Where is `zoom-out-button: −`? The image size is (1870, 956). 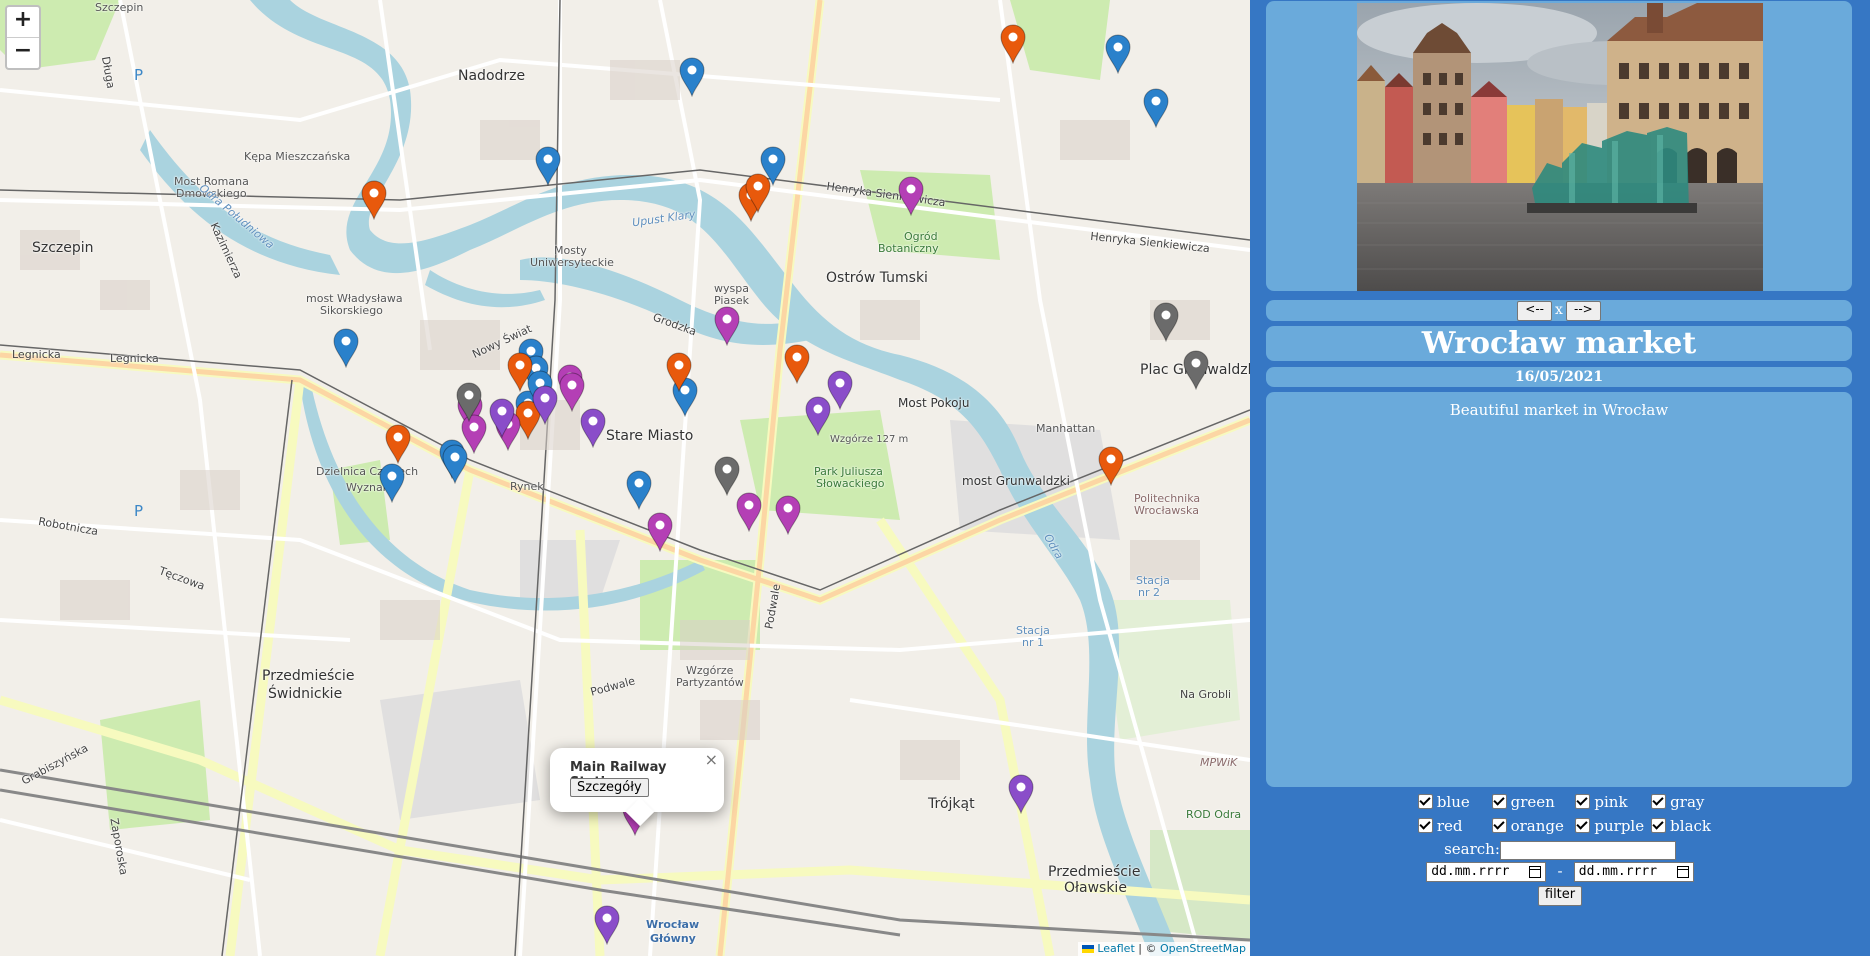
zoom-out-button: − is located at coordinates (23, 52).